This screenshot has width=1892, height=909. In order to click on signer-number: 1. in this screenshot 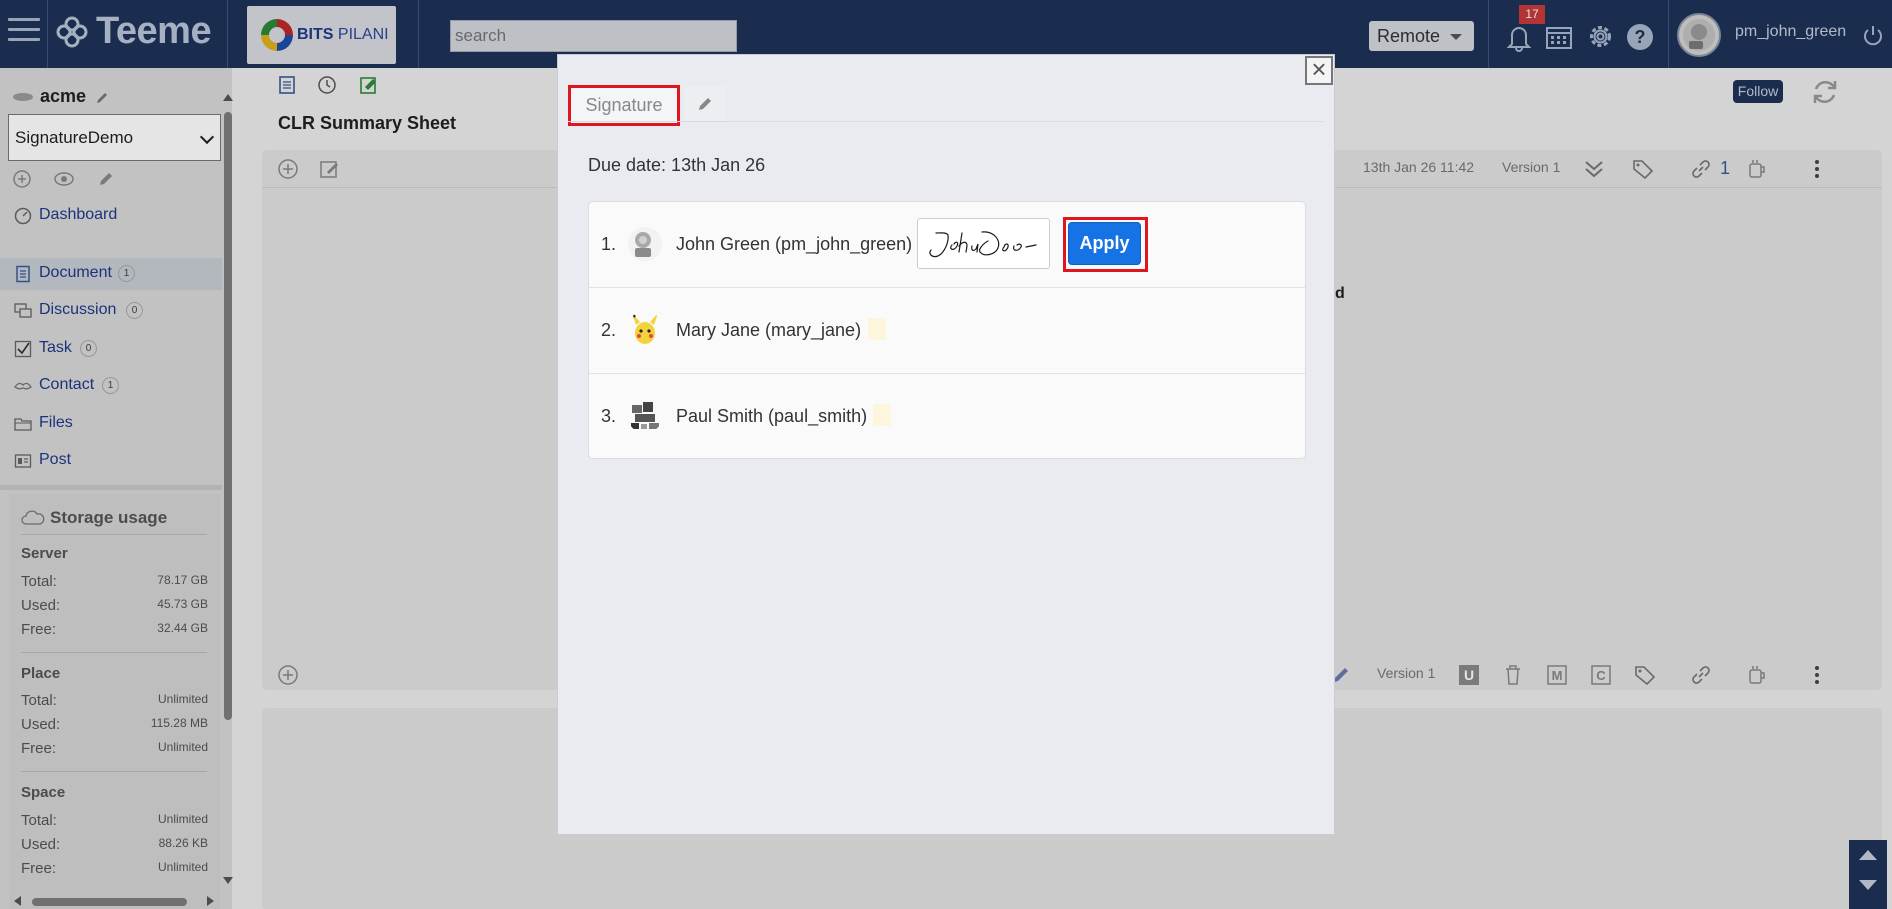, I will do `click(609, 244)`.